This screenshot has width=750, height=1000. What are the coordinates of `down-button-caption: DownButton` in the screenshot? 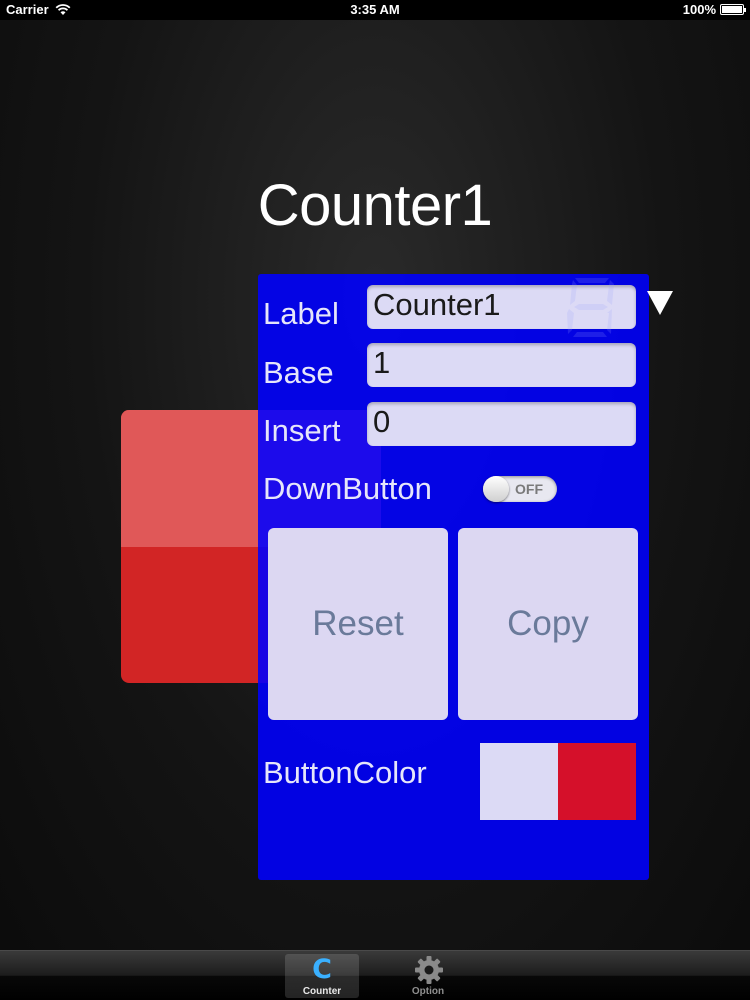 It's located at (347, 488).